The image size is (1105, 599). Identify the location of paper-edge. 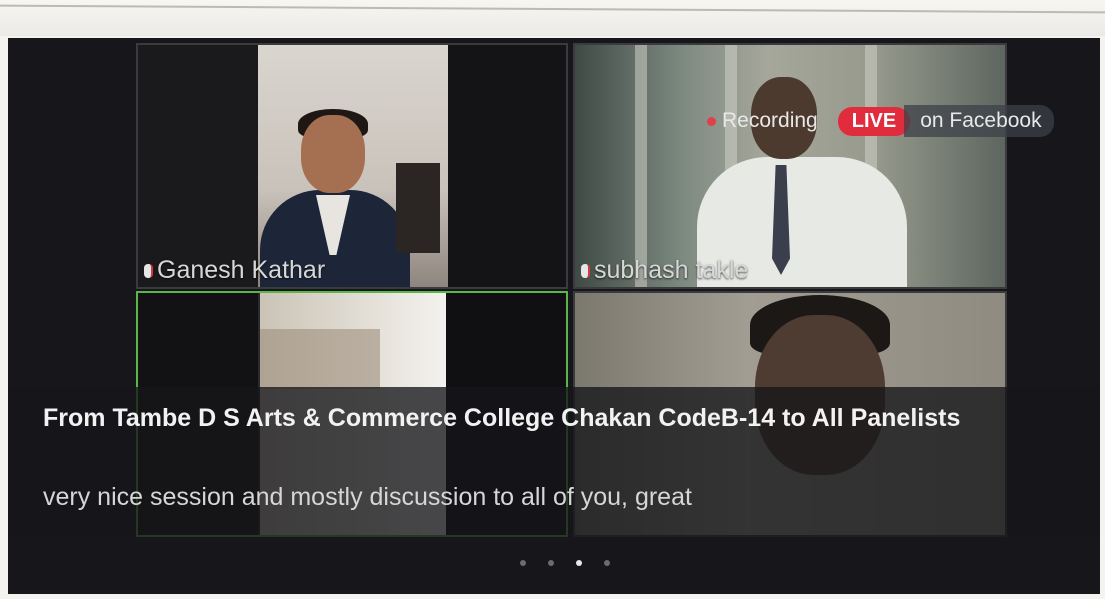
(552, 18).